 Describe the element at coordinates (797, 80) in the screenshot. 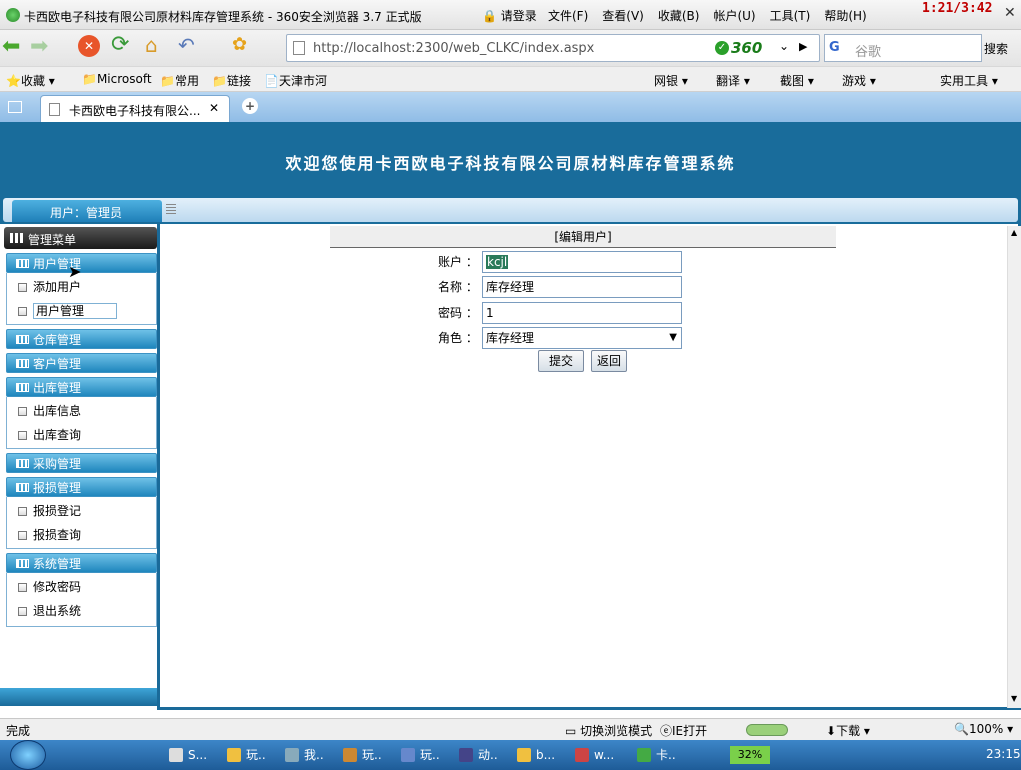

I see `toolbar-item: 截图 ▾` at that location.